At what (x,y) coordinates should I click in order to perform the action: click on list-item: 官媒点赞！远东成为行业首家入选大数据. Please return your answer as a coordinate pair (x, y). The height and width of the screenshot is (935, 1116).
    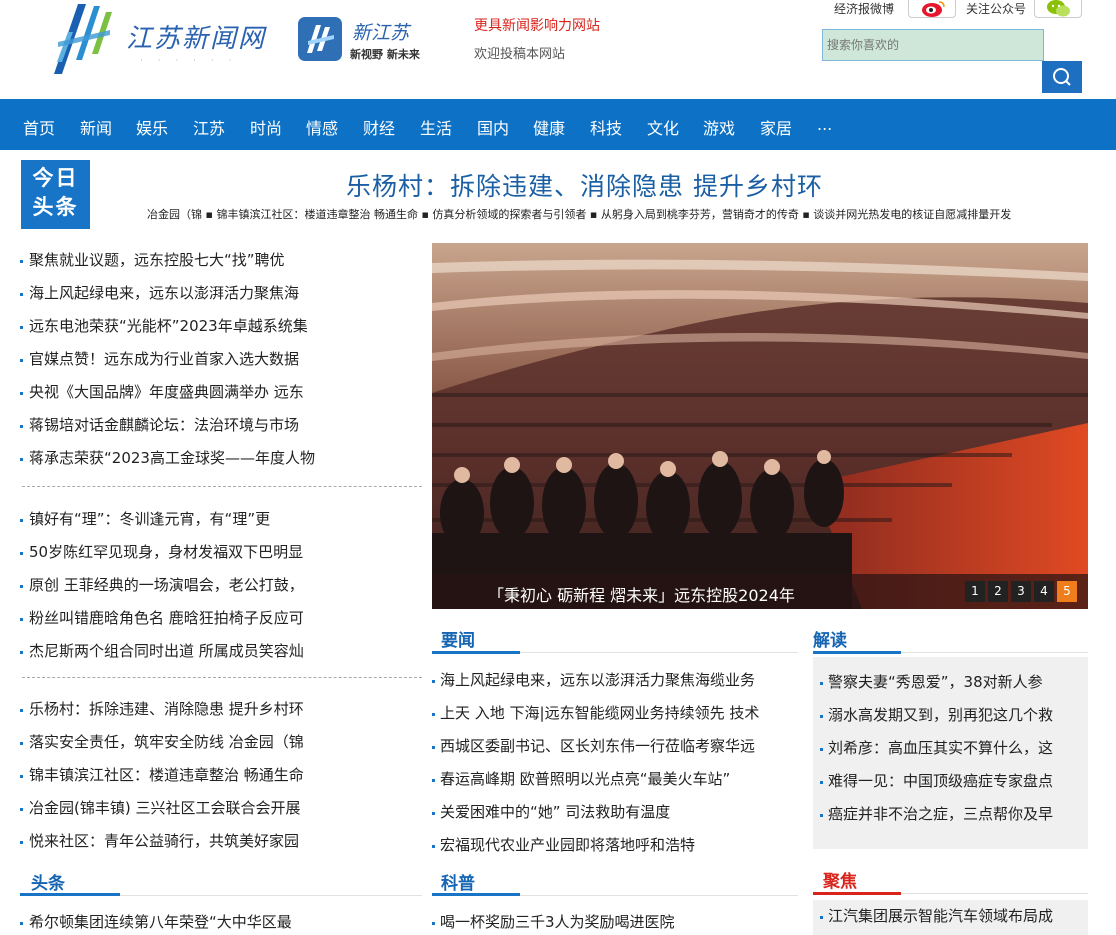
    Looking at the image, I should click on (221, 359).